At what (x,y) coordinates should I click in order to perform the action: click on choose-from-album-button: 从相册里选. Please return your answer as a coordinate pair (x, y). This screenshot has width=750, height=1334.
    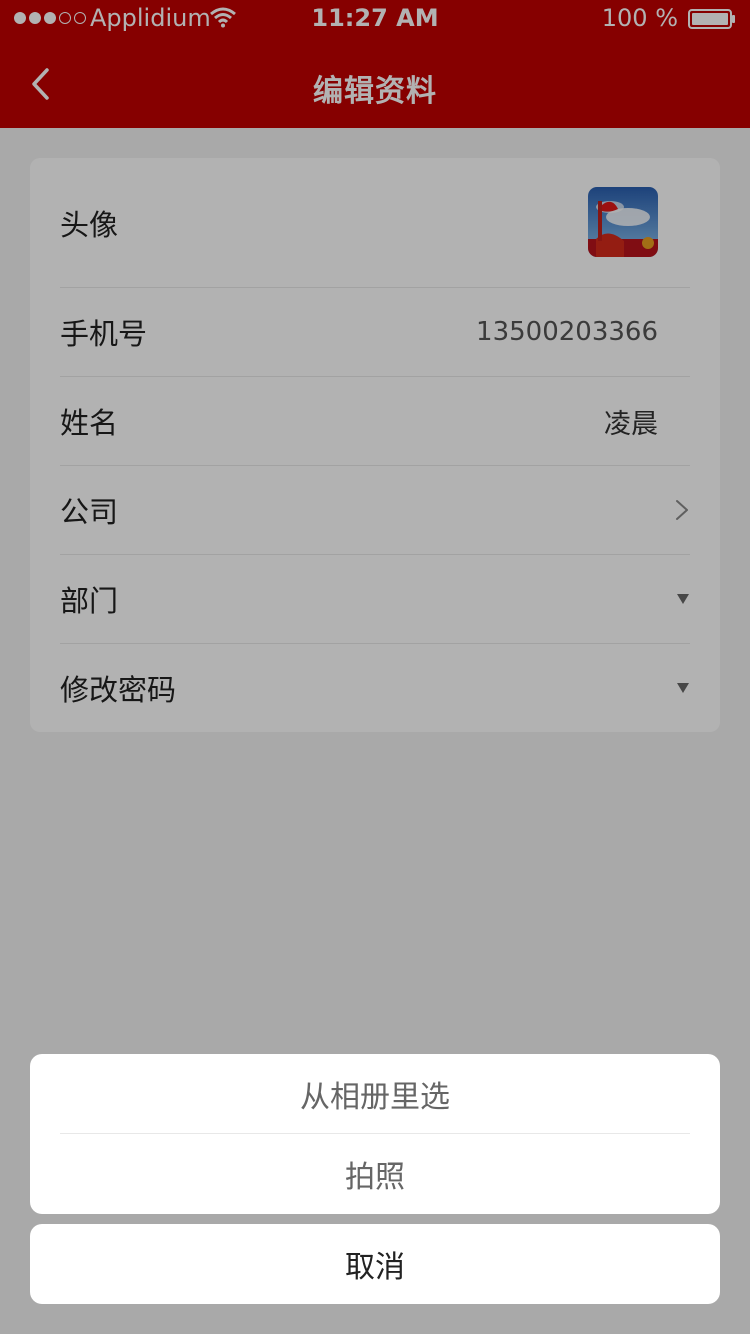
    Looking at the image, I should click on (375, 1094).